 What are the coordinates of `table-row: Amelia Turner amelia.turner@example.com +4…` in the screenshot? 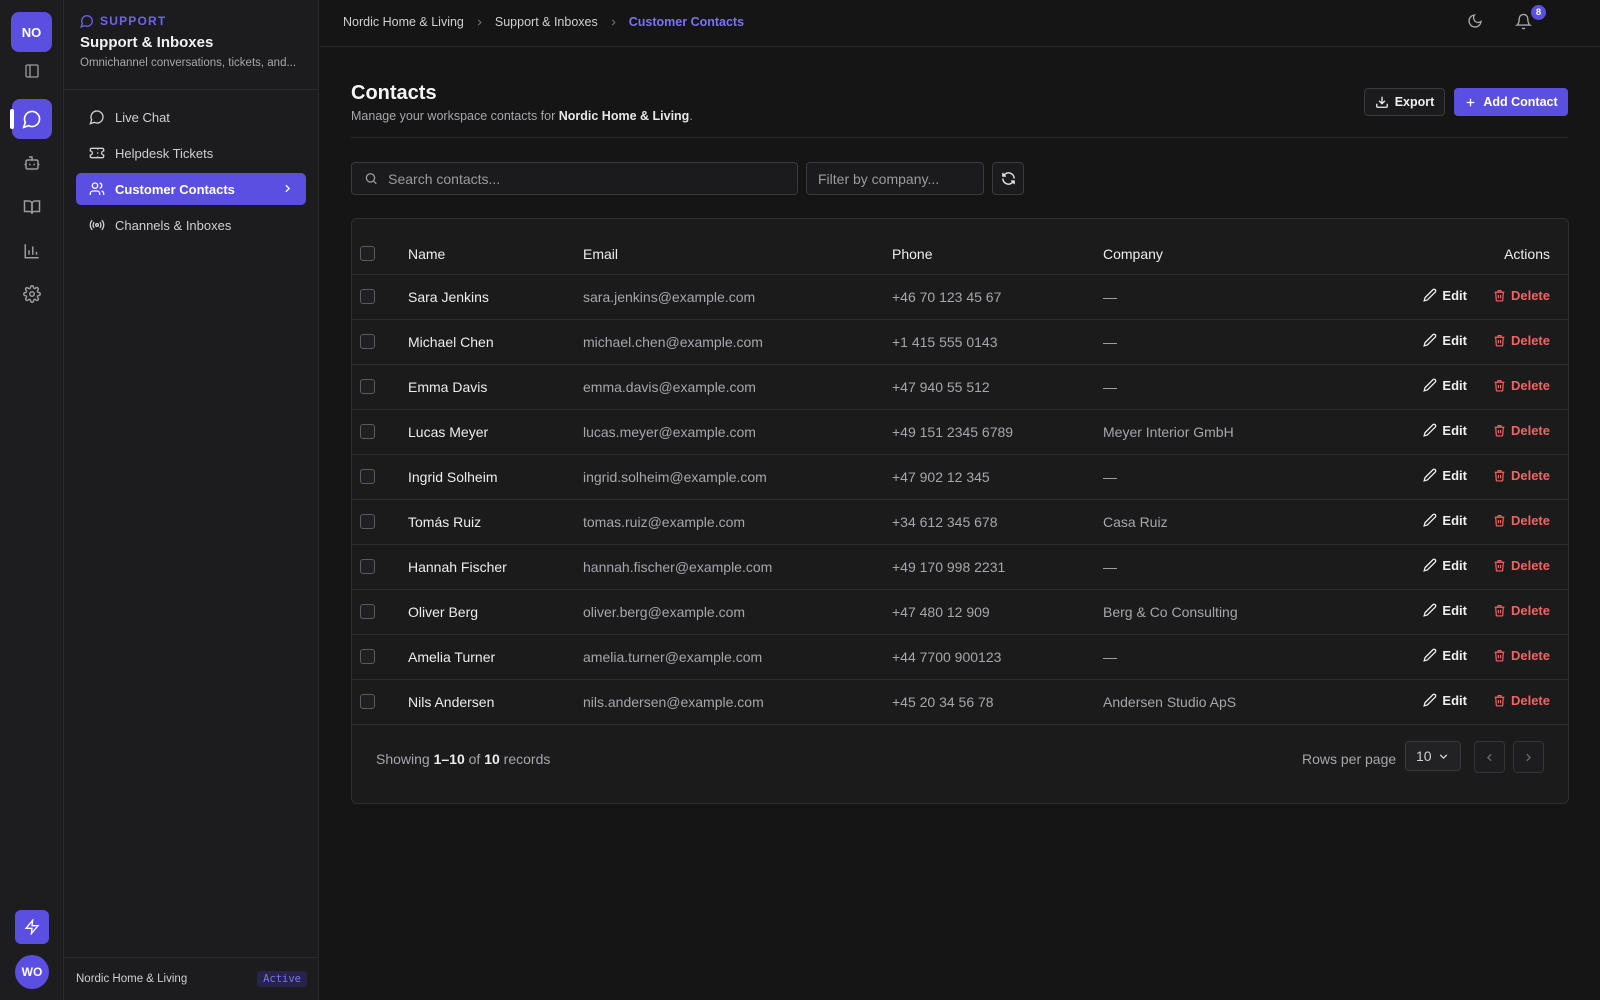 It's located at (960, 657).